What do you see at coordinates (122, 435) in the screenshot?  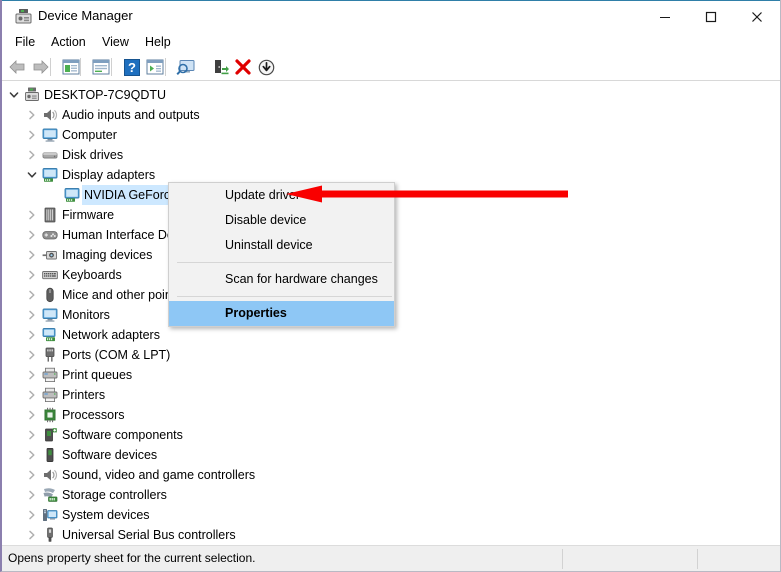 I see `tree-item-label: Software components` at bounding box center [122, 435].